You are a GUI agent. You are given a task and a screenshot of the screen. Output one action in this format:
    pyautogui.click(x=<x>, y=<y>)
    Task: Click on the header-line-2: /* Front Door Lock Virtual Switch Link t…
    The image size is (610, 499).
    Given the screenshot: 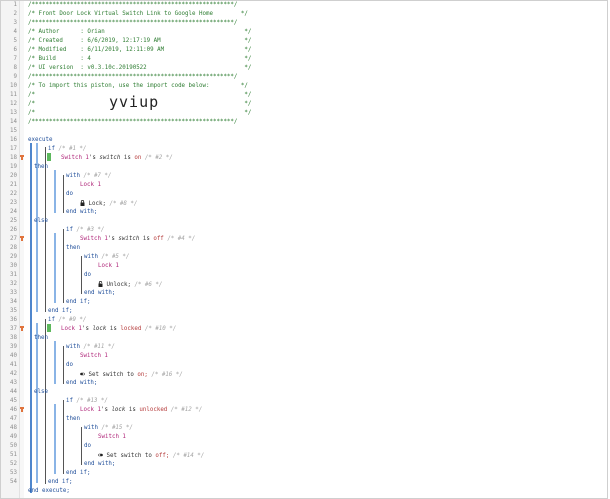 What is the action you would take?
    pyautogui.click(x=138, y=14)
    